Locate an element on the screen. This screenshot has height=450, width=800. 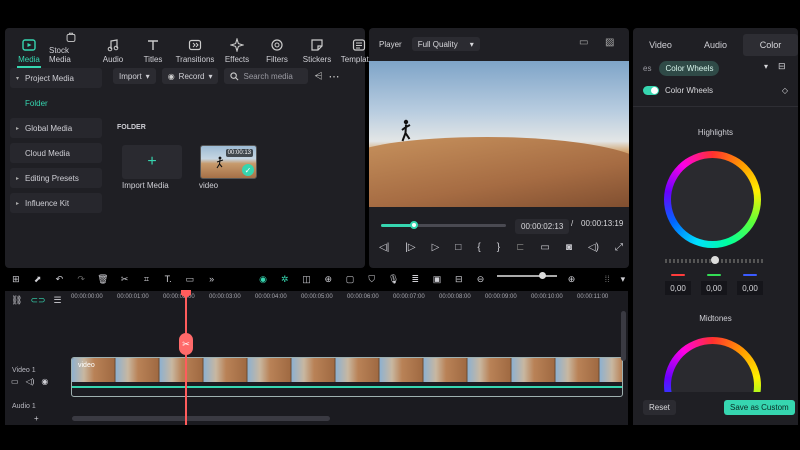
shield-icon: ⛉ is located at coordinates (372, 279).